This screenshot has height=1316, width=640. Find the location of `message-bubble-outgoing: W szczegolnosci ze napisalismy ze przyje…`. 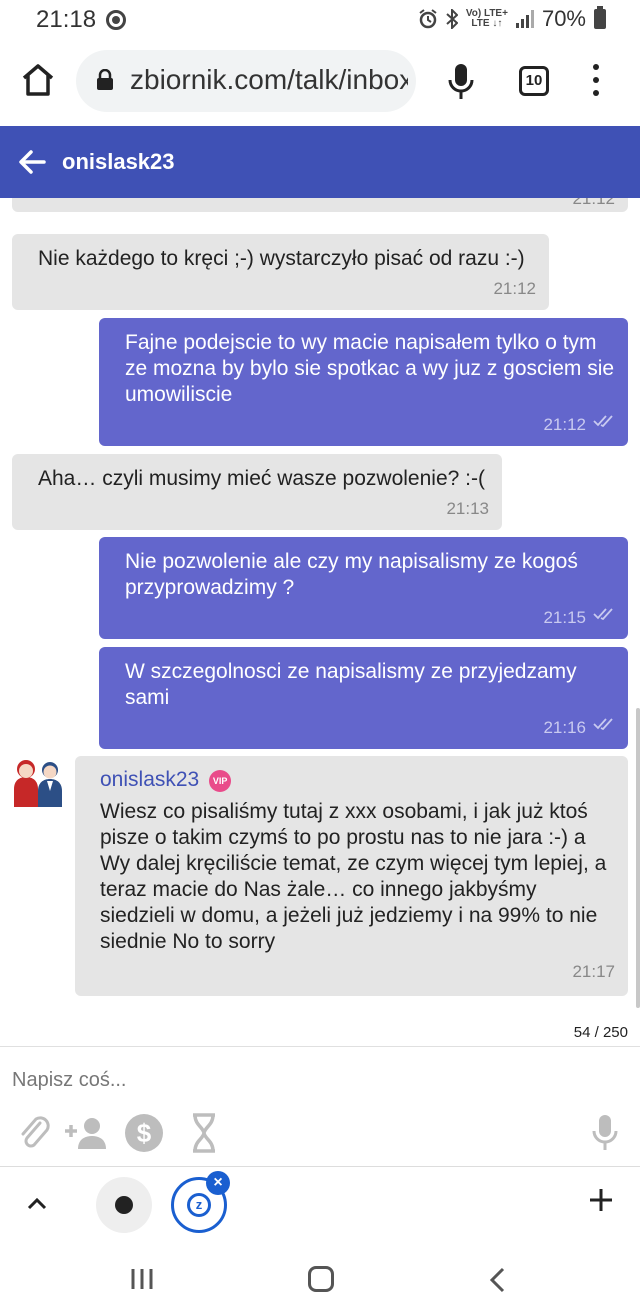

message-bubble-outgoing: W szczegolnosci ze napisalismy ze przyje… is located at coordinates (363, 698).